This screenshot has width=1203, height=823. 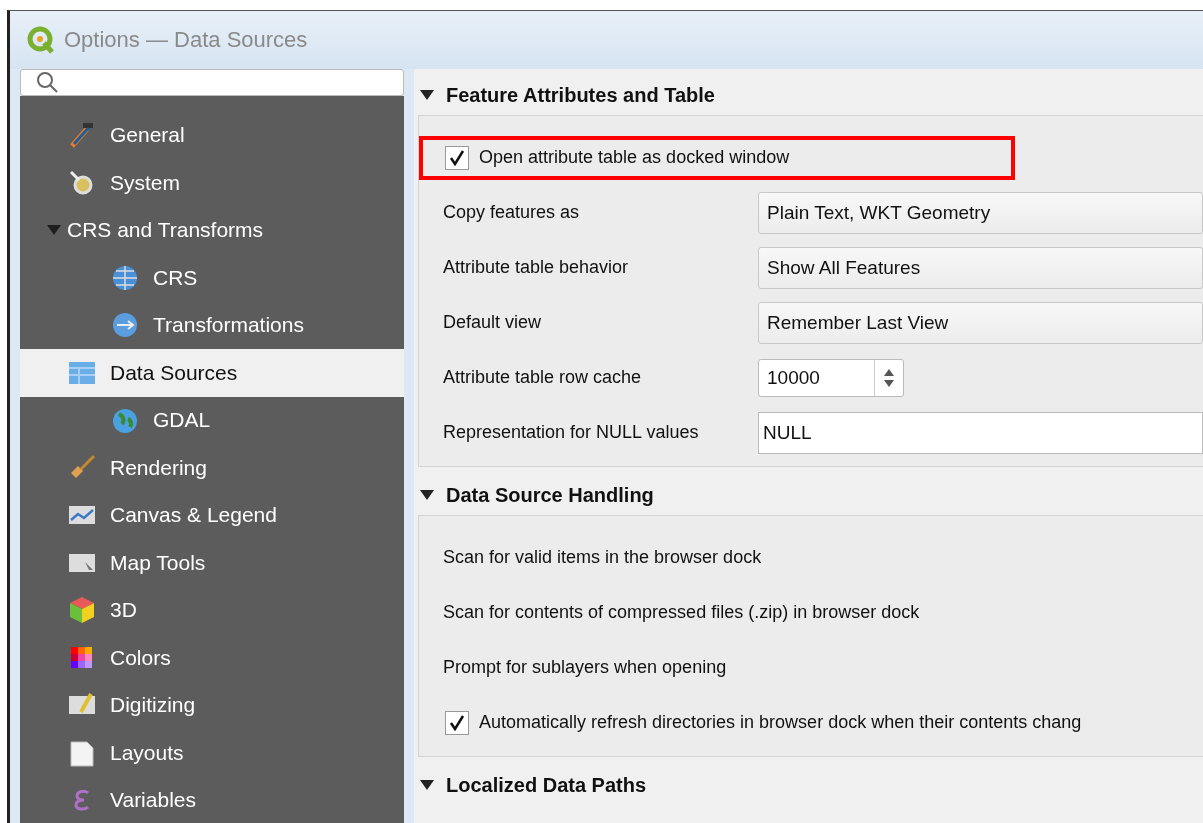 What do you see at coordinates (585, 667) in the screenshot?
I see `field-label: Prompt for sublayers when opening` at bounding box center [585, 667].